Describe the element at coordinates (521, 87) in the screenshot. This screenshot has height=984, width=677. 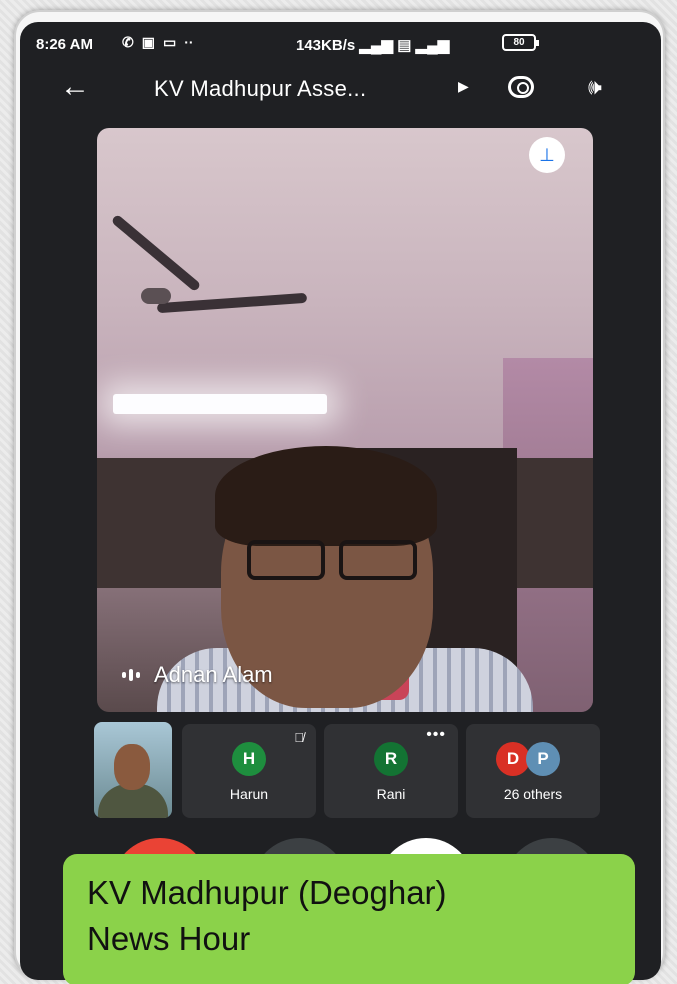
I see `switch-camera-icon` at that location.